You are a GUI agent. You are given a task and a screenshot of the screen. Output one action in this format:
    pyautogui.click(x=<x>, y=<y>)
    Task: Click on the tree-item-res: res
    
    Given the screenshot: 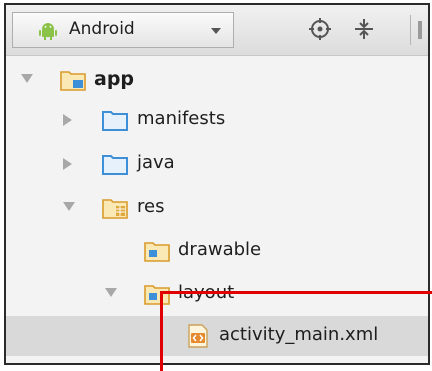 What is the action you would take?
    pyautogui.click(x=217, y=208)
    